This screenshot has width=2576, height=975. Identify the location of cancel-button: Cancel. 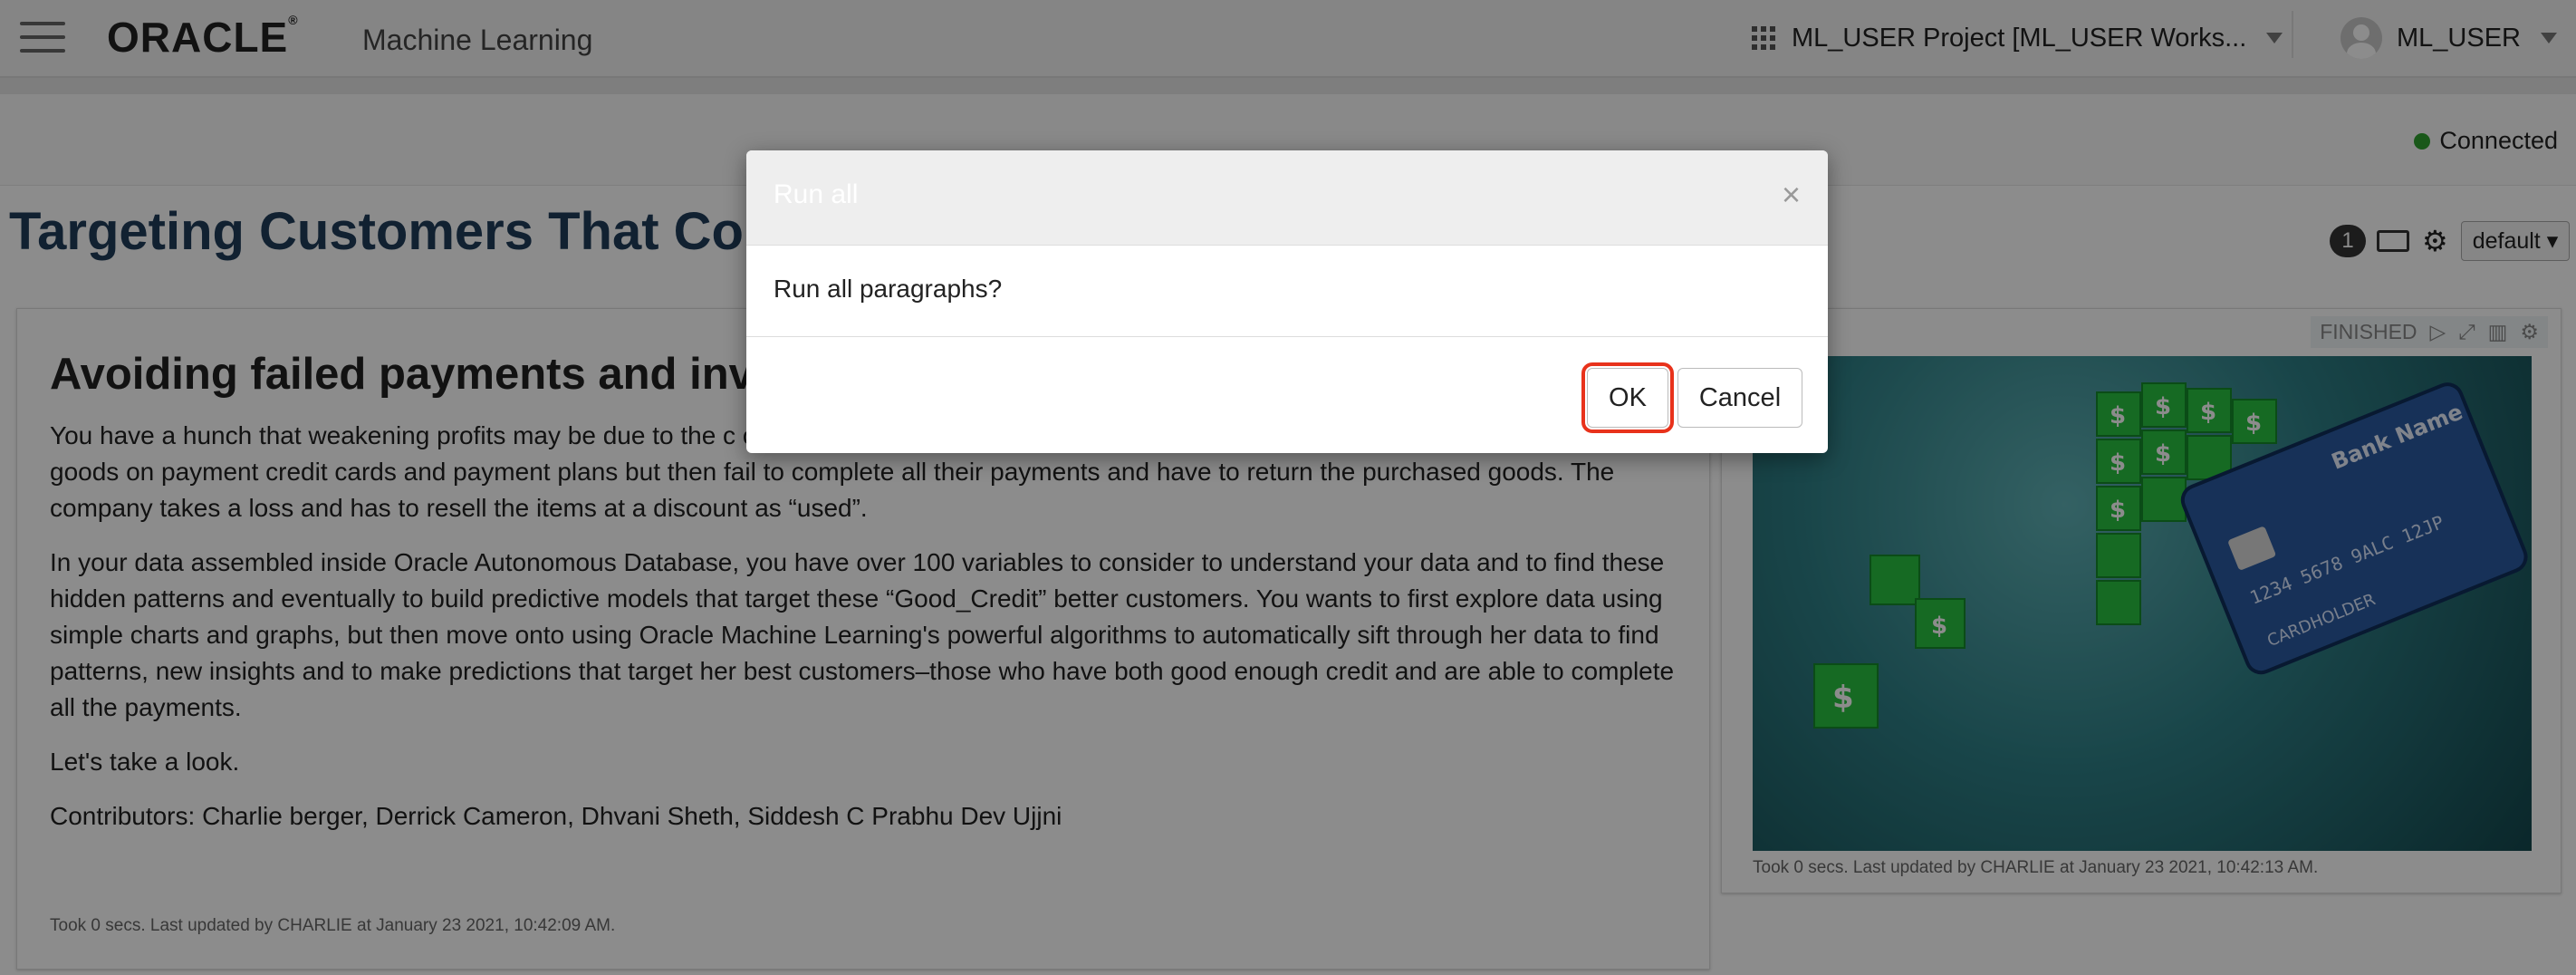
(1739, 398).